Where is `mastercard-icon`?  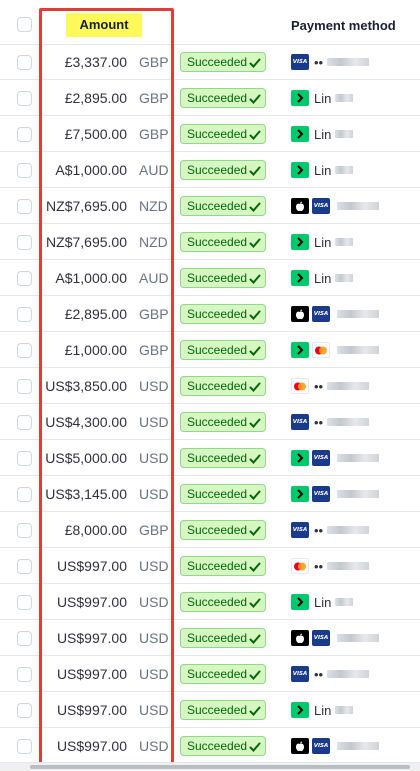 mastercard-icon is located at coordinates (300, 386).